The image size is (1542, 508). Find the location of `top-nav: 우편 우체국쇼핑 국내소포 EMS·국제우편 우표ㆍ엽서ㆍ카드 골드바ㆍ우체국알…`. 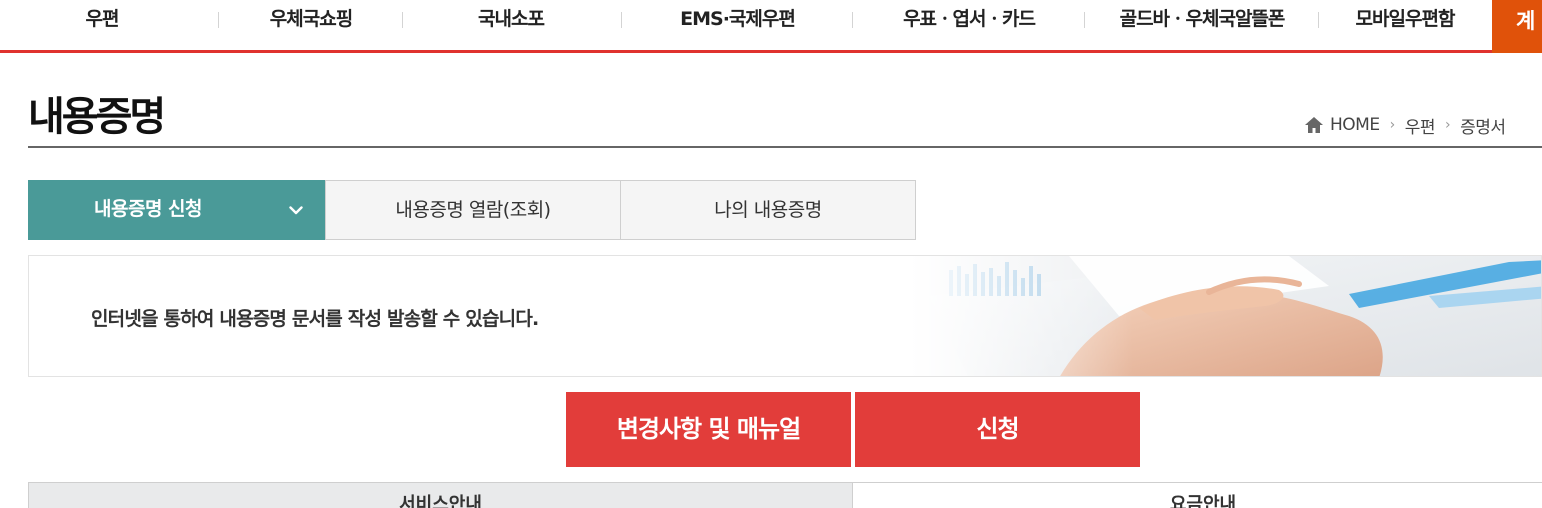

top-nav: 우편 우체국쇼핑 국내소포 EMS·국제우편 우표ㆍ엽서ㆍ카드 골드바ㆍ우체국알… is located at coordinates (771, 26).